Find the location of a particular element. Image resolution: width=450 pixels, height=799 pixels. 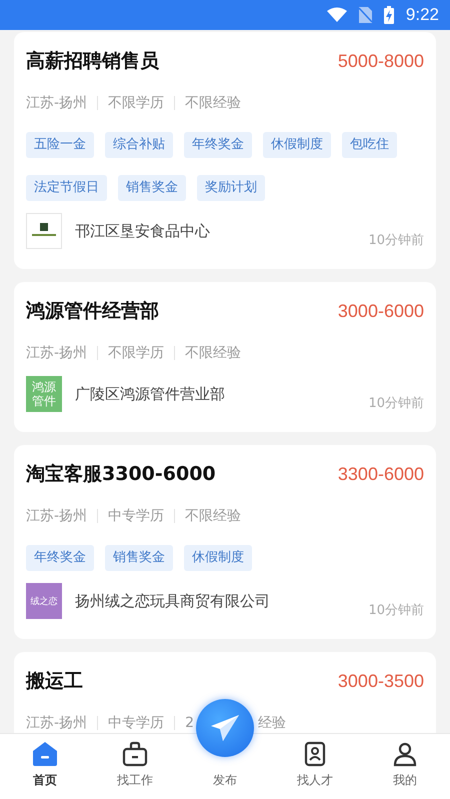

job-title: 搬运工 is located at coordinates (54, 681).